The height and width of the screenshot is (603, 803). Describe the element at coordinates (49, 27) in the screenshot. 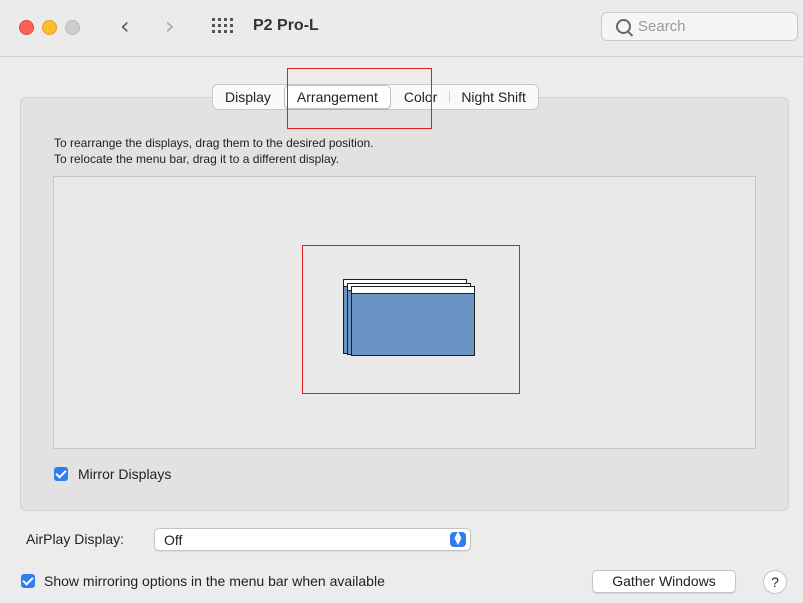

I see `minimize-window-button` at that location.